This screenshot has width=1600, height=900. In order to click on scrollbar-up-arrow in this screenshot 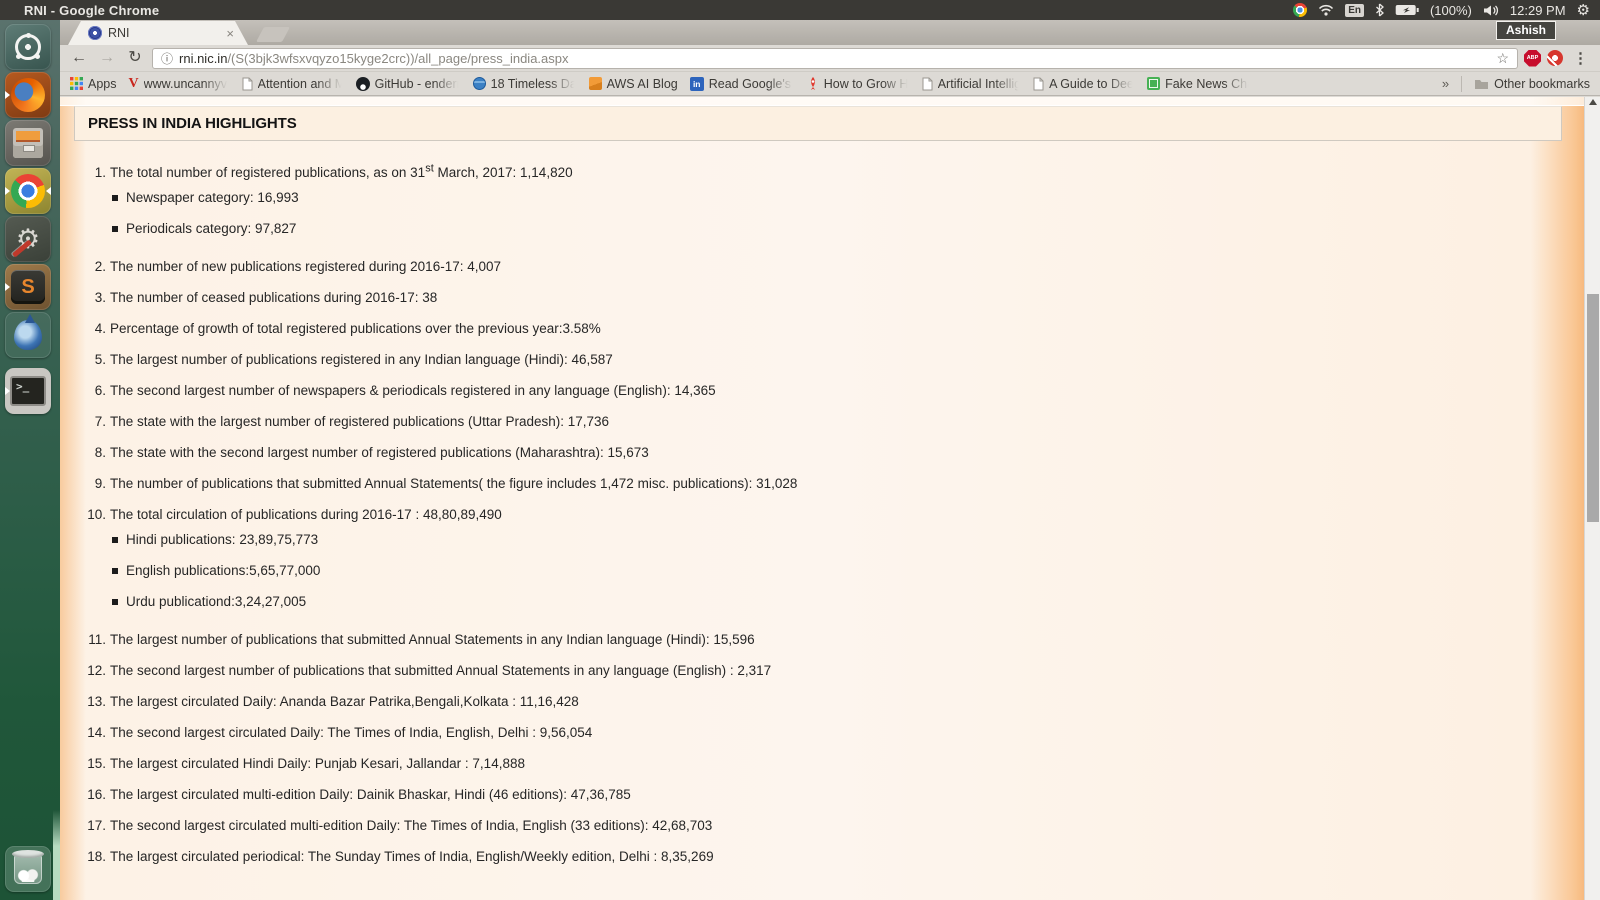, I will do `click(1593, 102)`.